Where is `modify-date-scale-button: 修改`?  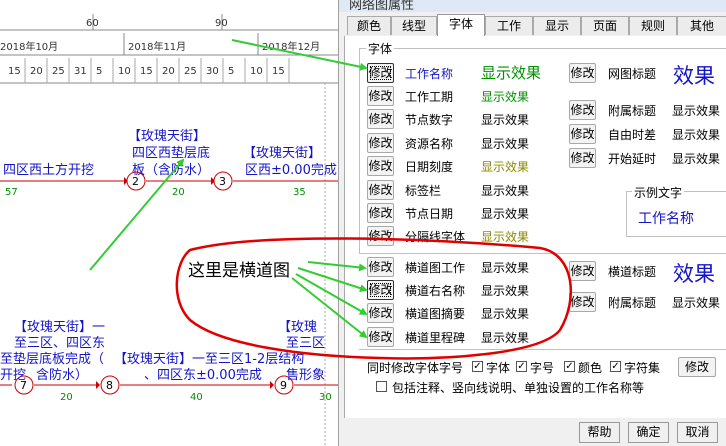 modify-date-scale-button: 修改 is located at coordinates (380, 166).